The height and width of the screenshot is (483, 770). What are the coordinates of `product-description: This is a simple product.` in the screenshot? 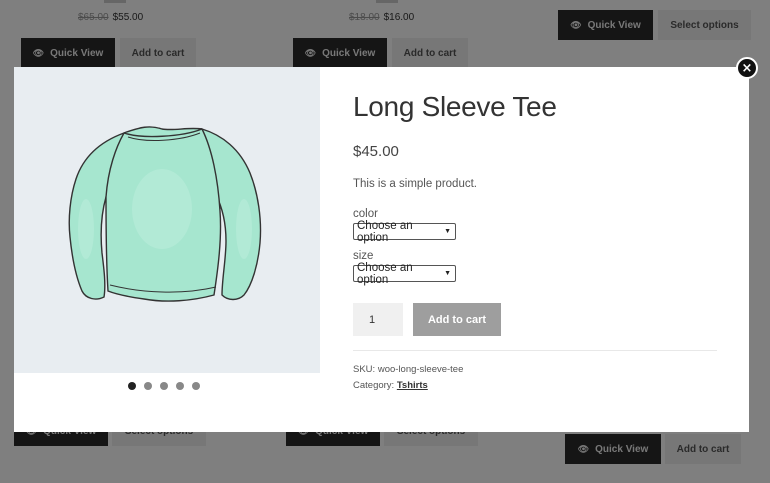 It's located at (415, 184).